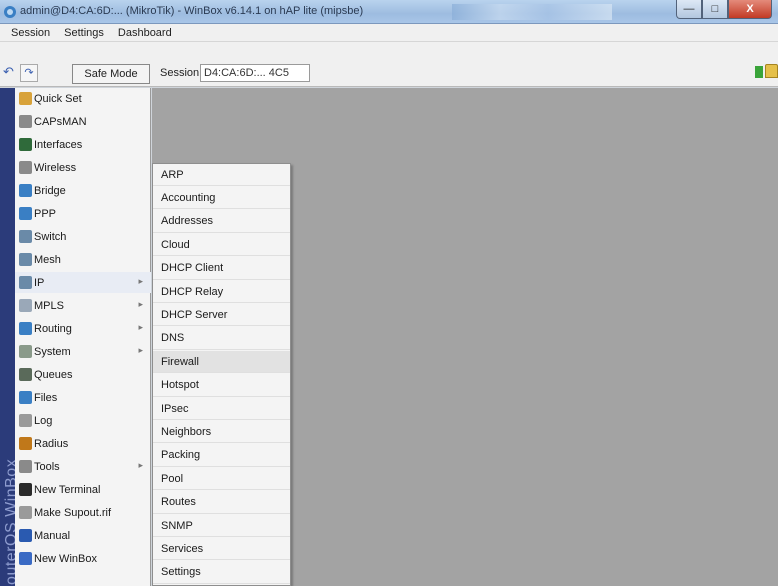 This screenshot has height=586, width=778. What do you see at coordinates (8, 72) in the screenshot?
I see `undo-icon: ↶` at bounding box center [8, 72].